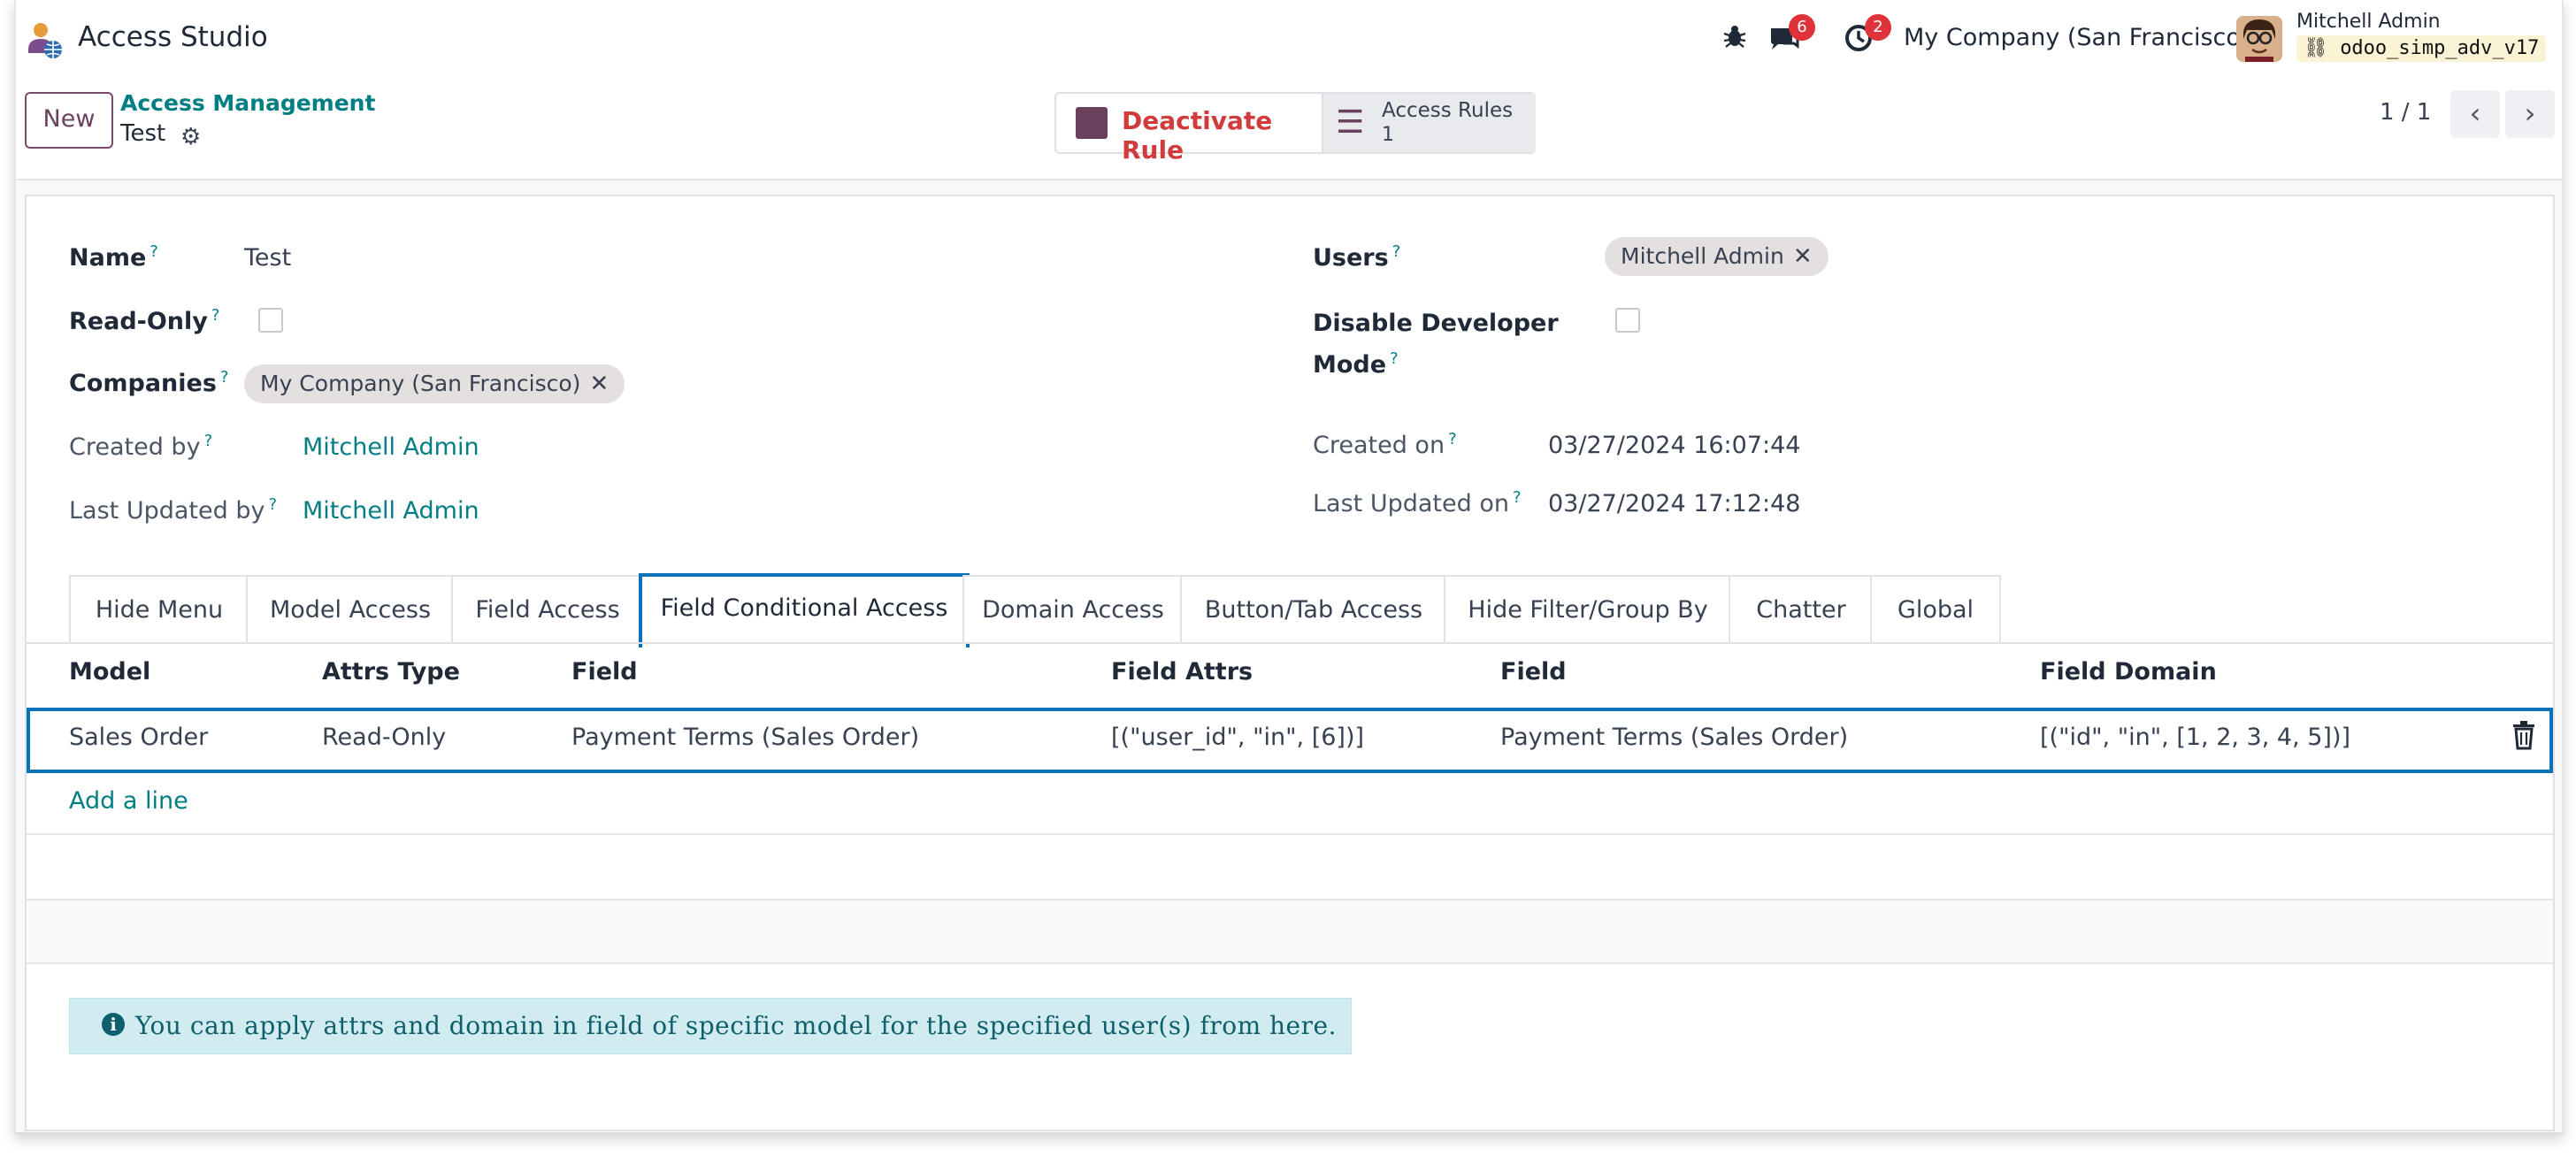  I want to click on user-tag: Mitchell Admin ✕, so click(1716, 256).